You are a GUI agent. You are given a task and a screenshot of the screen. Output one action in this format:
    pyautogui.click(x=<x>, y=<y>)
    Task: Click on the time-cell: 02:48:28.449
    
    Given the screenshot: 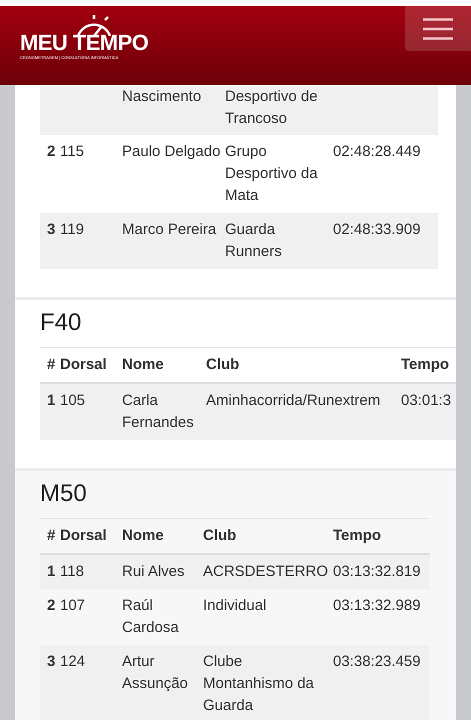 What is the action you would take?
    pyautogui.click(x=377, y=151)
    